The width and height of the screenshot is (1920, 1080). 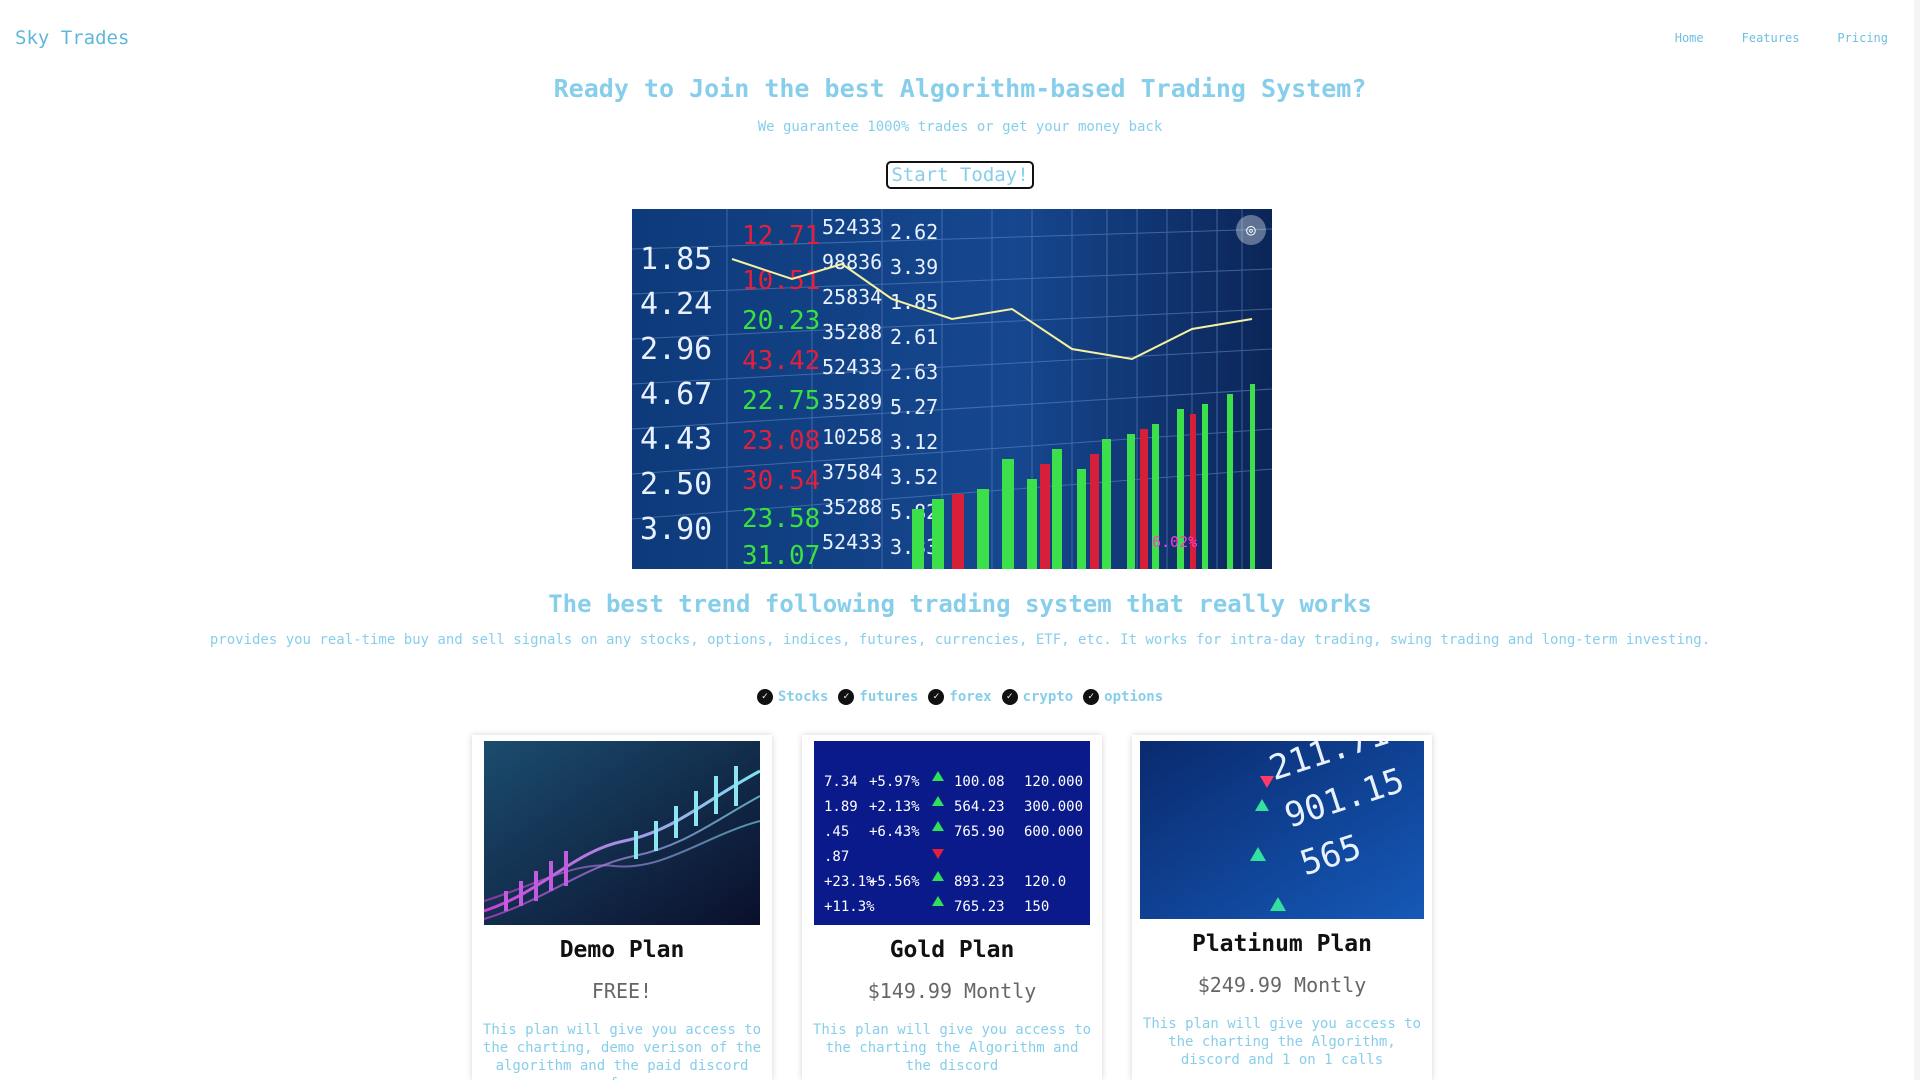 What do you see at coordinates (1282, 830) in the screenshot?
I see `plan-image-board: 211.71 901.15 565` at bounding box center [1282, 830].